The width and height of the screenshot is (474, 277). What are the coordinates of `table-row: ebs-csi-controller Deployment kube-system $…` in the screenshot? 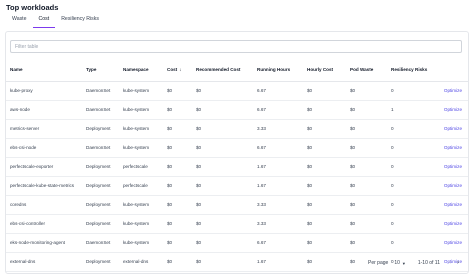 It's located at (237, 223).